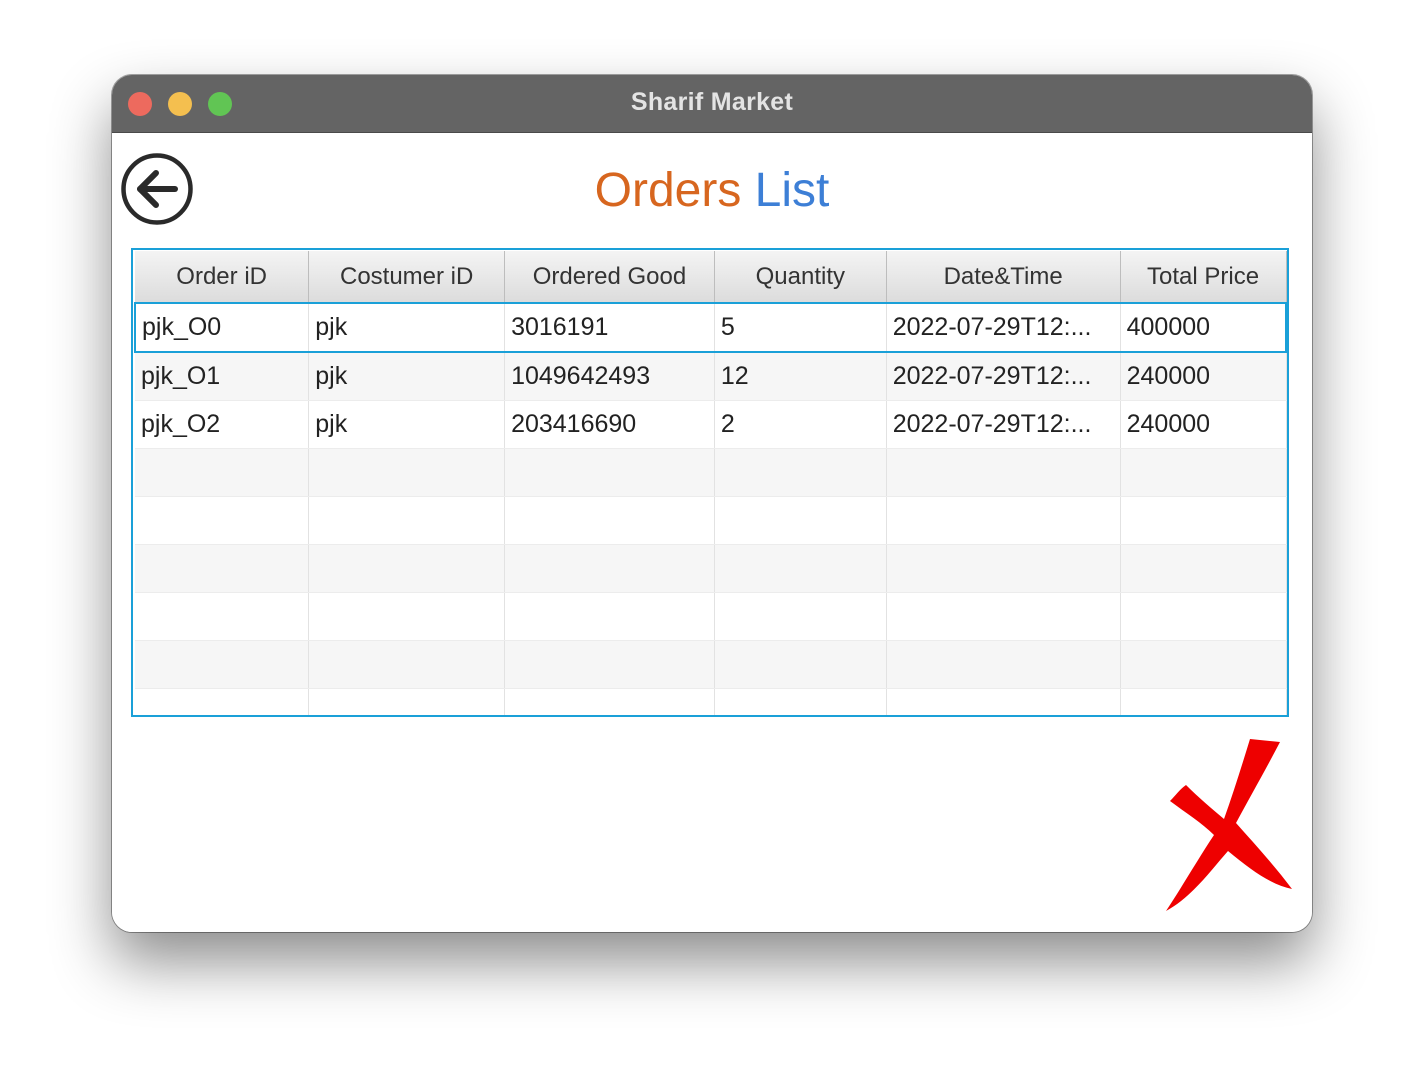  Describe the element at coordinates (407, 277) in the screenshot. I see `column-header-costumer-id: Costumer iD` at that location.